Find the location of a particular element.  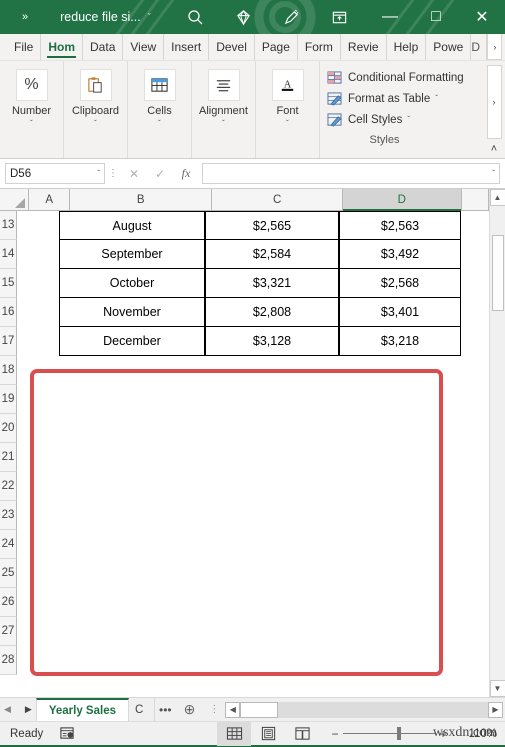

normal-view-button is located at coordinates (234, 733).